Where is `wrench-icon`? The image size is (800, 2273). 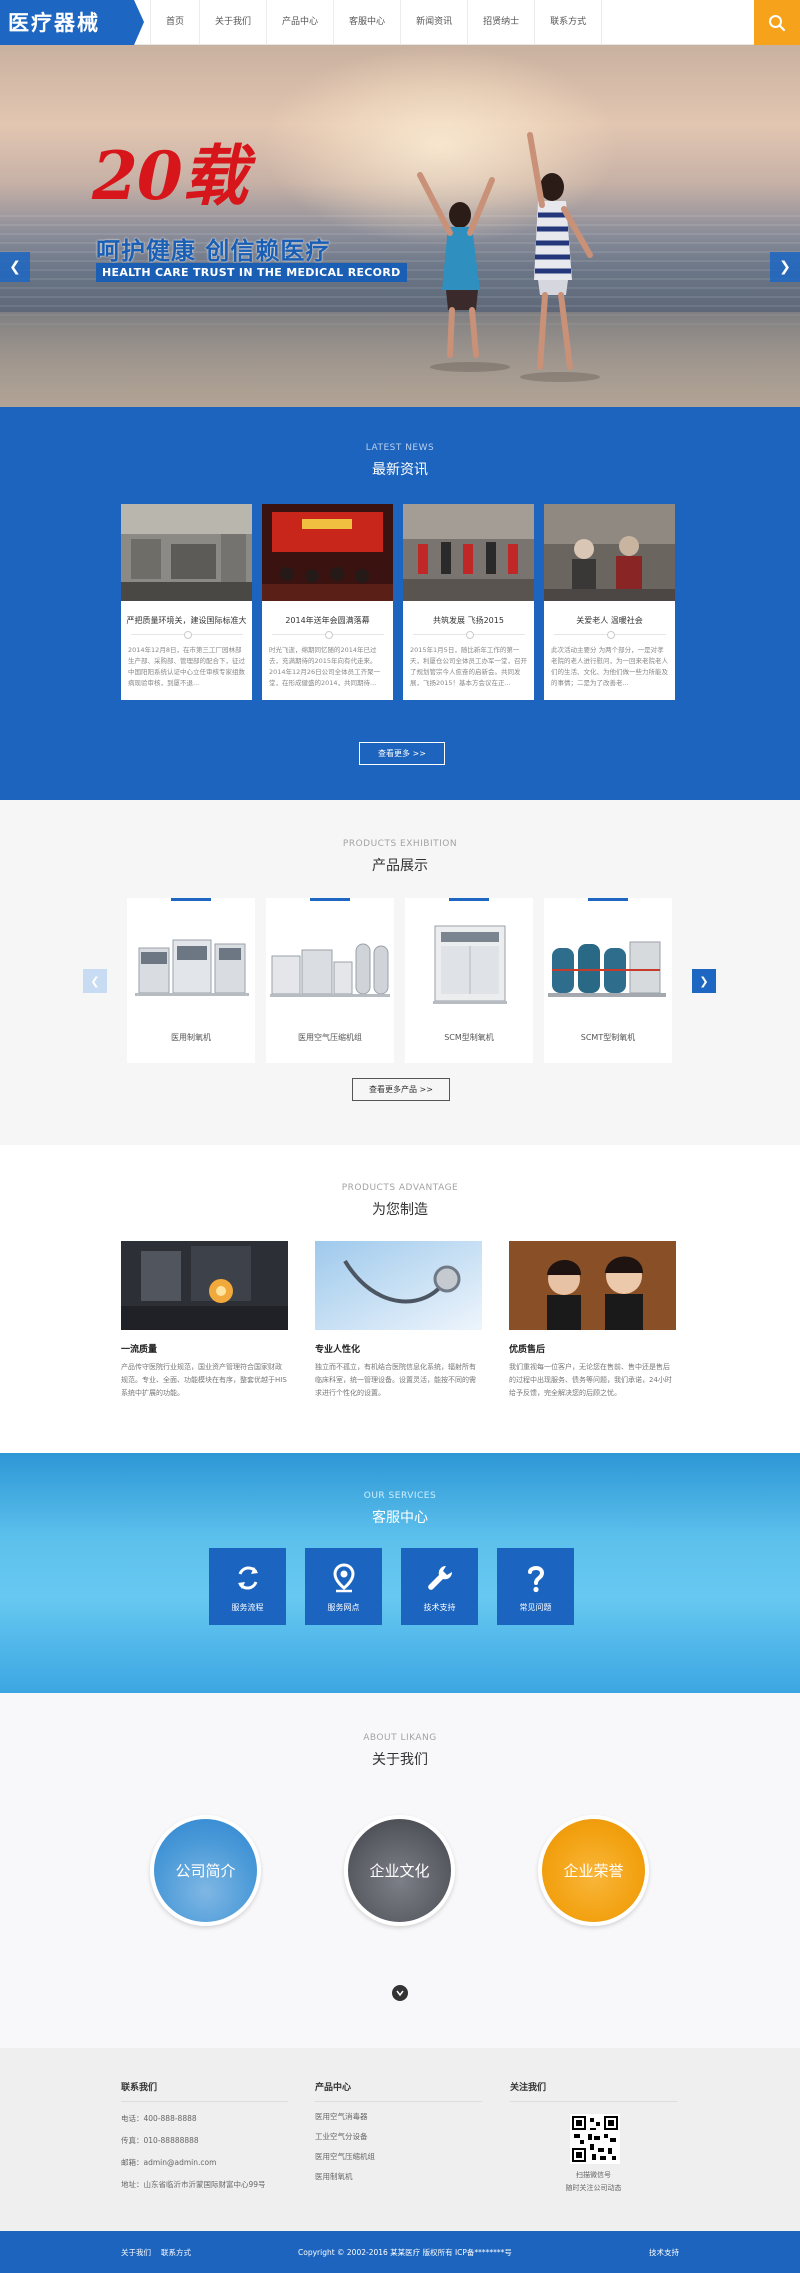 wrench-icon is located at coordinates (439, 1577).